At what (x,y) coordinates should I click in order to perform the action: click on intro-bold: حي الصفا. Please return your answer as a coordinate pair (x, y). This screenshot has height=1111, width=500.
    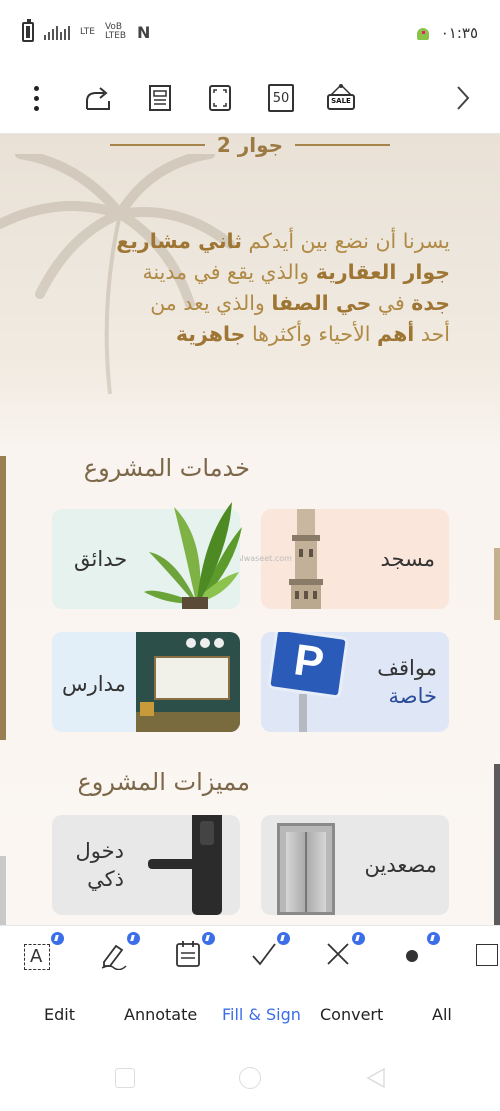
    Looking at the image, I should click on (321, 303).